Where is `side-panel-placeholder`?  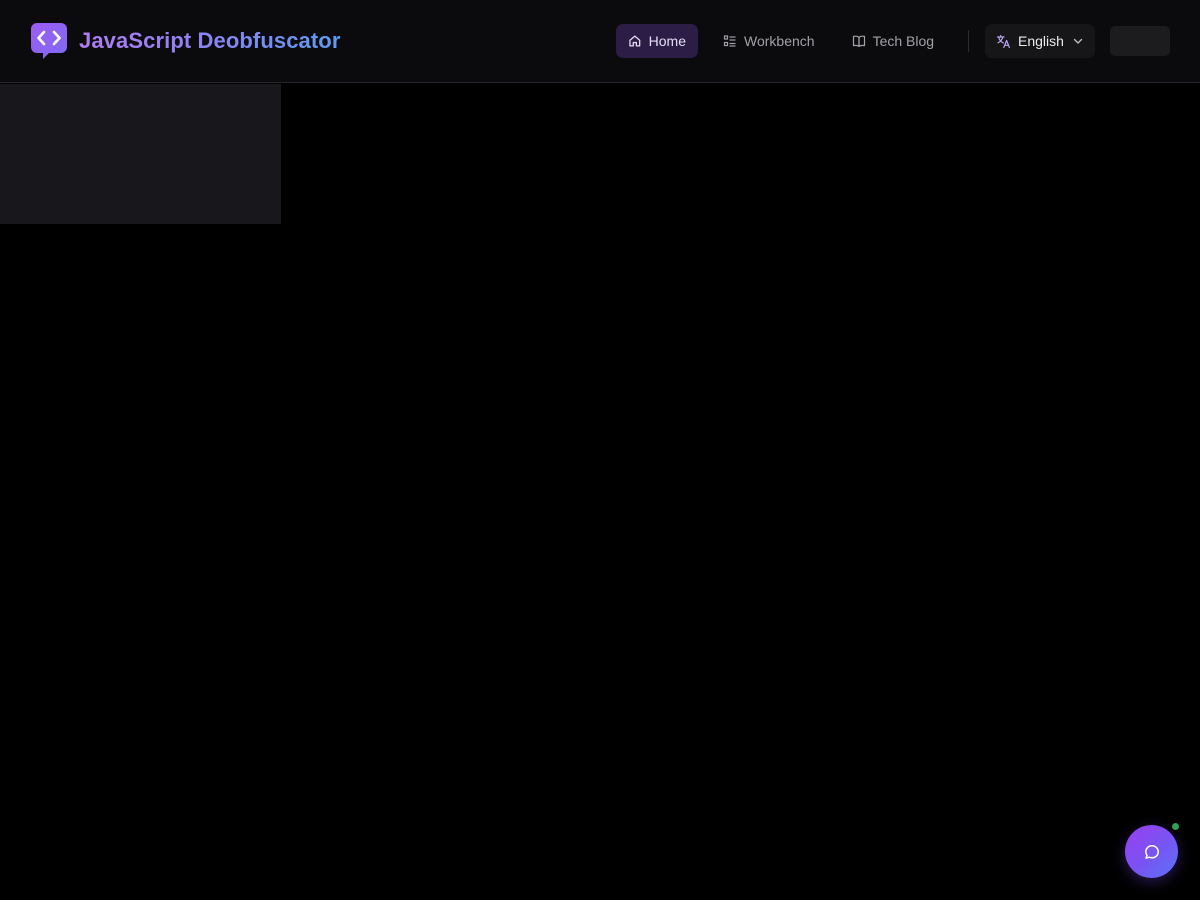
side-panel-placeholder is located at coordinates (140, 154).